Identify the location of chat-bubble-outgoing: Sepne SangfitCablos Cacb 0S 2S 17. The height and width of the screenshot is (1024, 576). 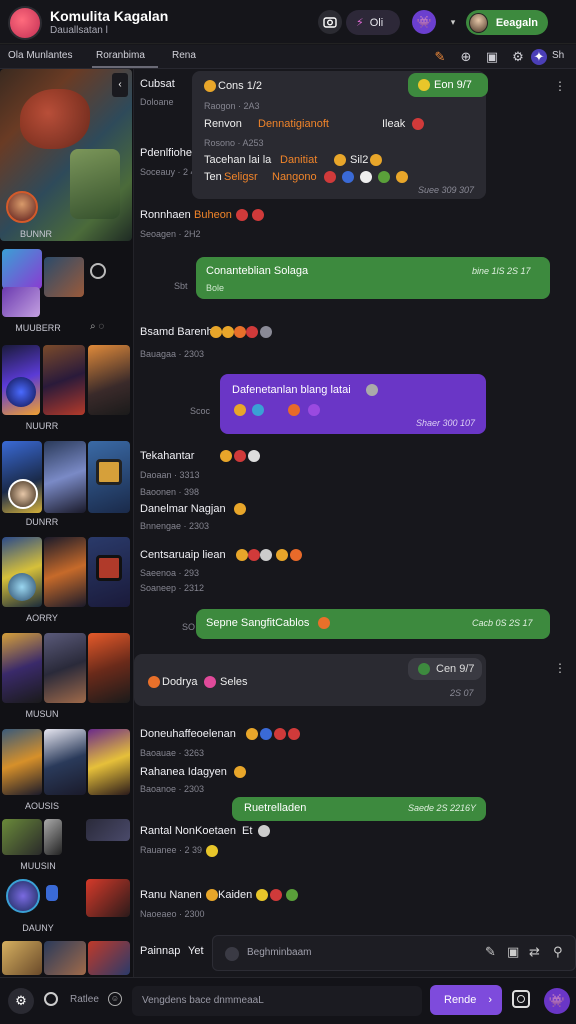
(373, 624).